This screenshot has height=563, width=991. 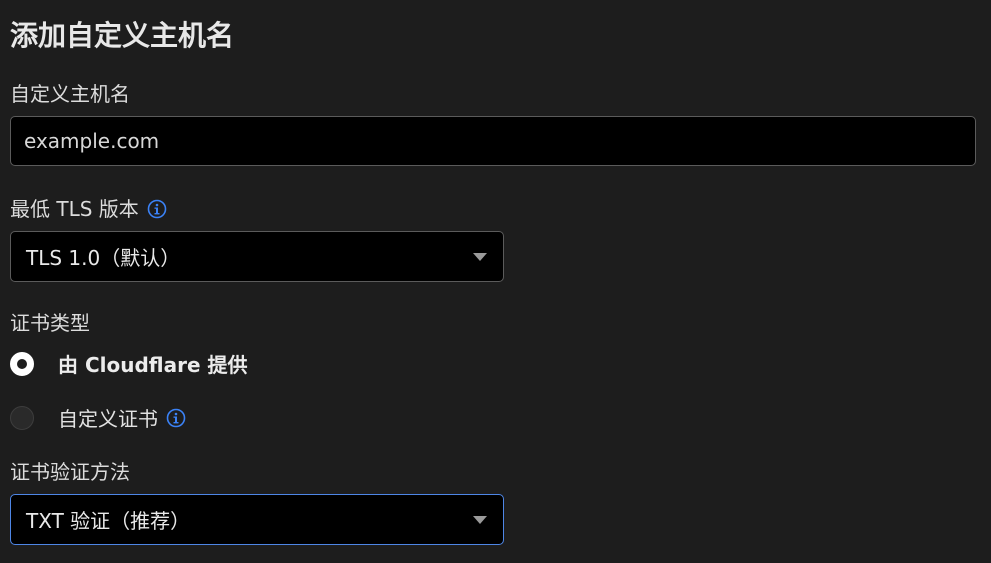 I want to click on hostname-input, so click(x=493, y=141).